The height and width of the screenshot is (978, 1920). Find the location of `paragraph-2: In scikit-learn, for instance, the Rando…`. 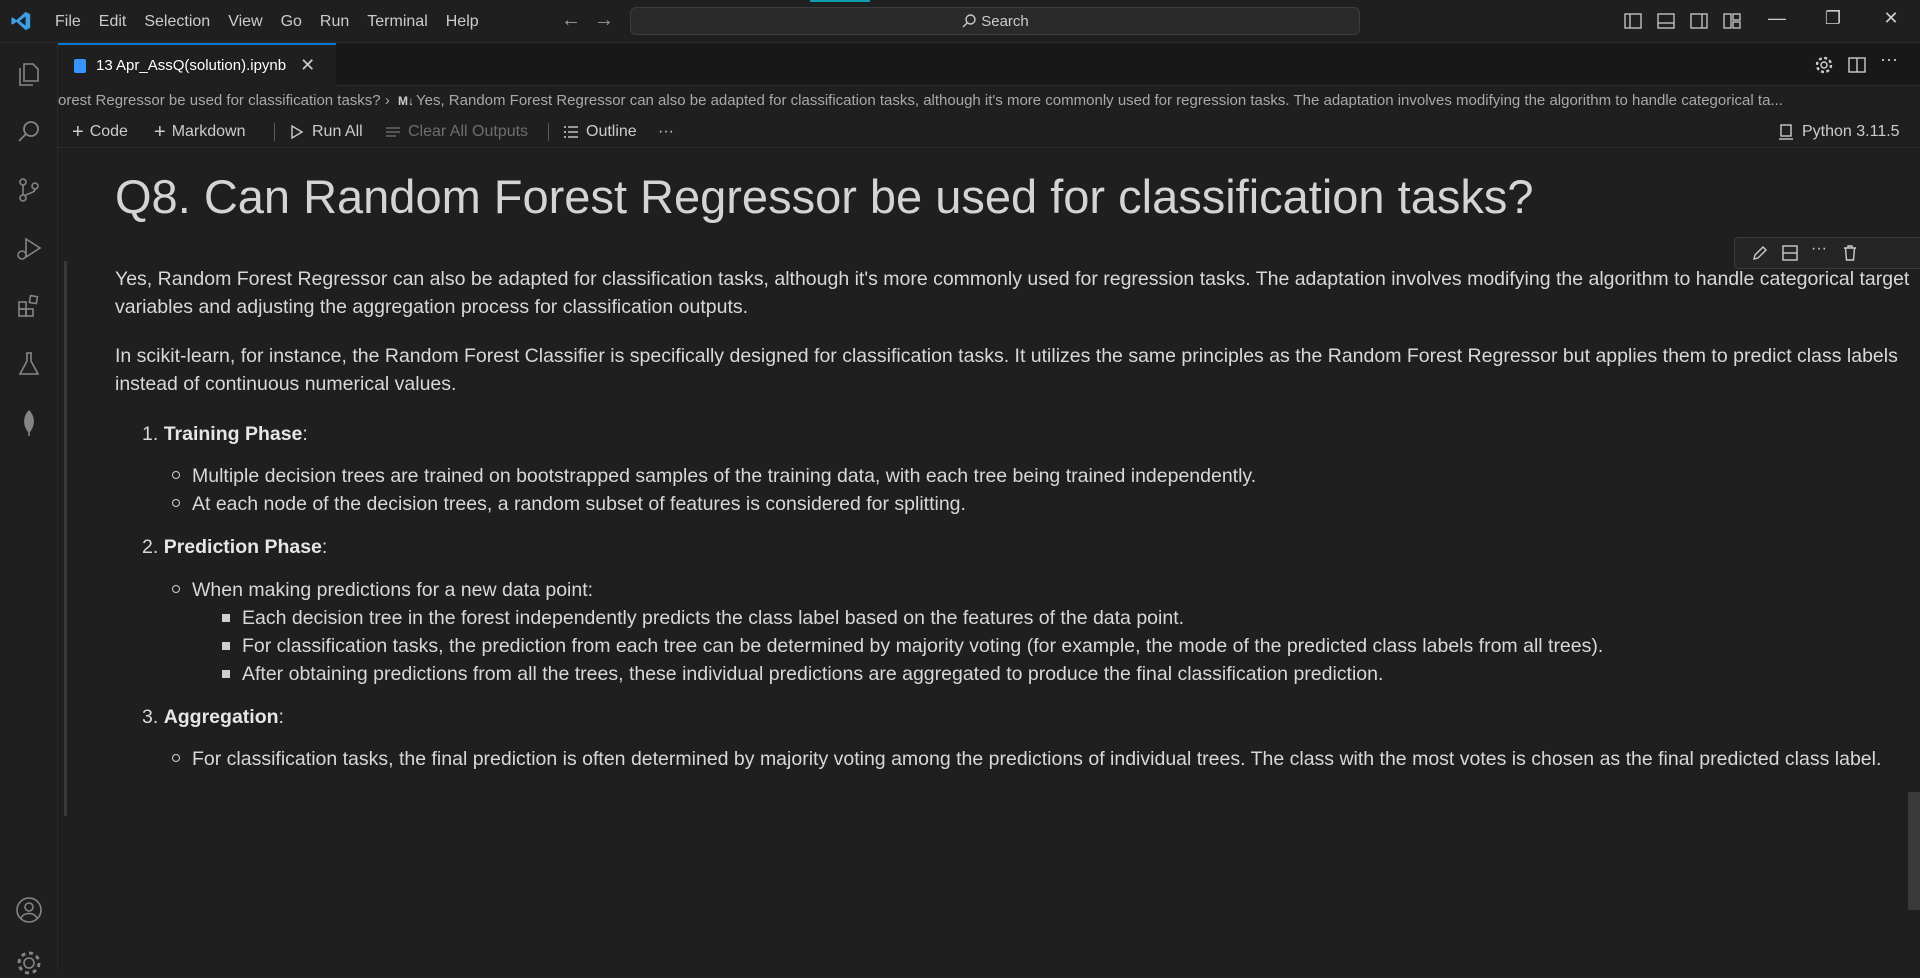

paragraph-2: In scikit-learn, for instance, the Rando… is located at coordinates (1006, 370).